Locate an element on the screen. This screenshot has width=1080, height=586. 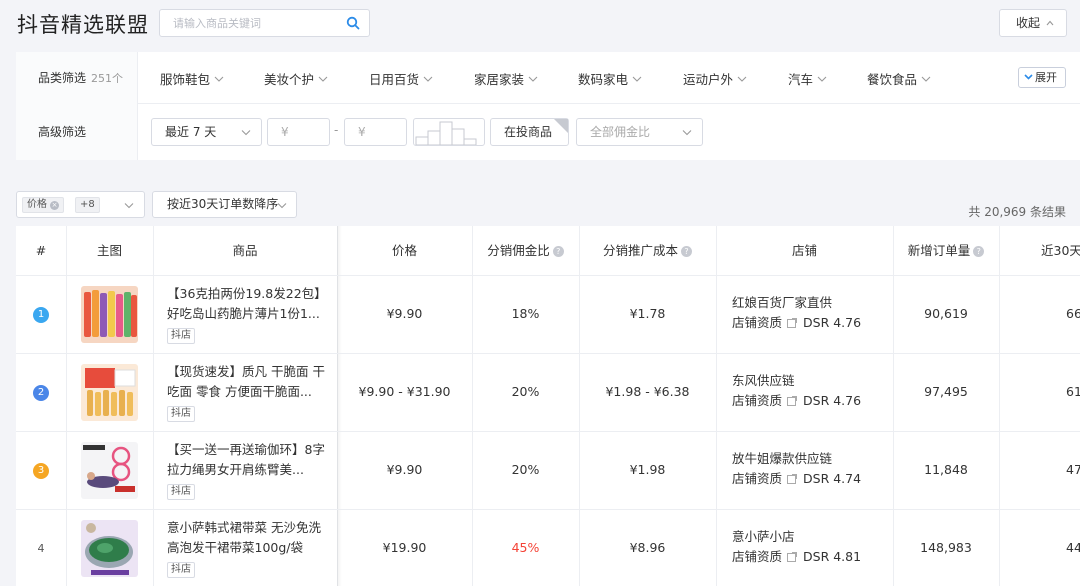
new-orders-value: 11,848 is located at coordinates (946, 469).